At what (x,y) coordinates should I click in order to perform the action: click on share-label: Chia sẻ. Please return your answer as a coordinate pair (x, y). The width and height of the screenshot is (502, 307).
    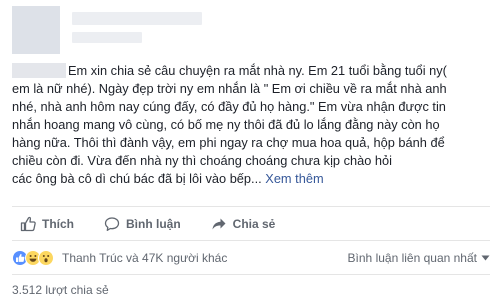
    Looking at the image, I should click on (254, 224).